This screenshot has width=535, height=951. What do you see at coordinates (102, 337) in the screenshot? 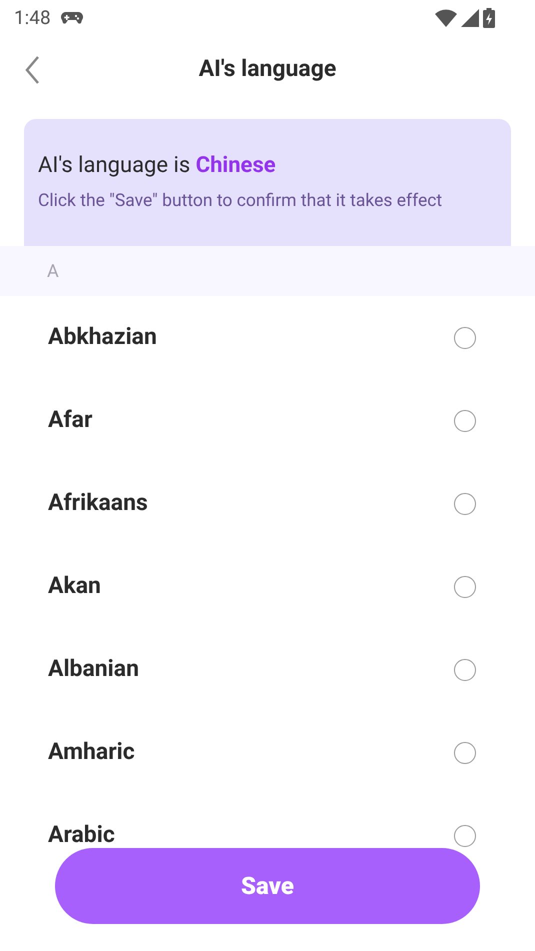
I see `language-name: Abkhazian` at bounding box center [102, 337].